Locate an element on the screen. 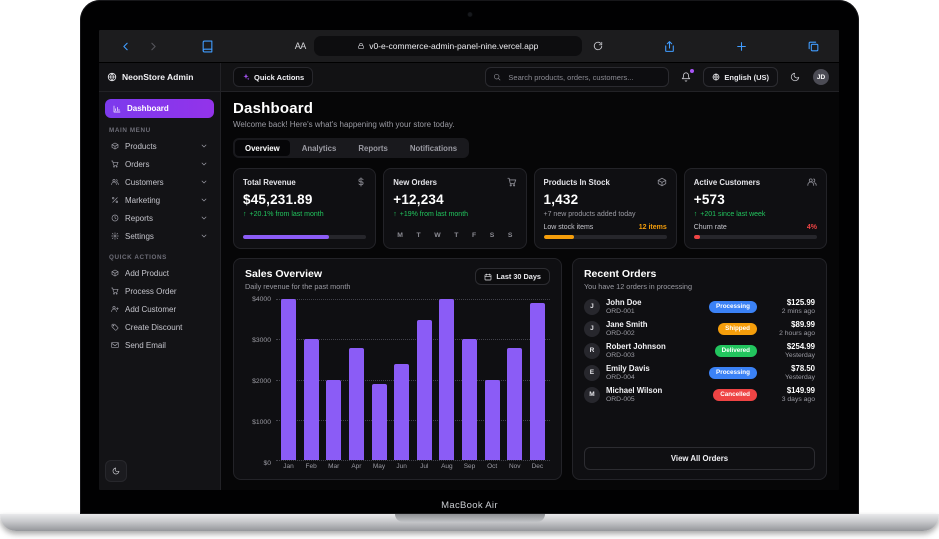  cart-icon is located at coordinates (115, 164).